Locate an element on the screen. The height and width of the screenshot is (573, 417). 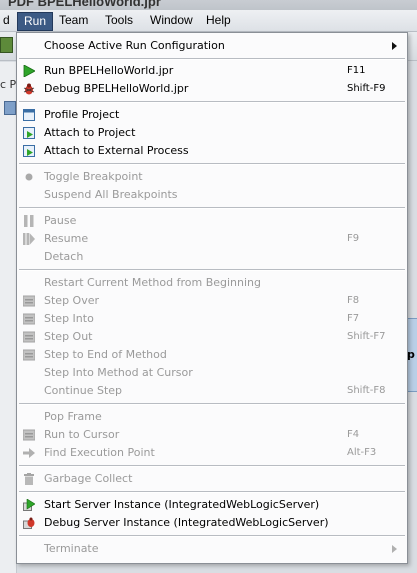
menu-item-shortcut: F11 is located at coordinates (356, 70).